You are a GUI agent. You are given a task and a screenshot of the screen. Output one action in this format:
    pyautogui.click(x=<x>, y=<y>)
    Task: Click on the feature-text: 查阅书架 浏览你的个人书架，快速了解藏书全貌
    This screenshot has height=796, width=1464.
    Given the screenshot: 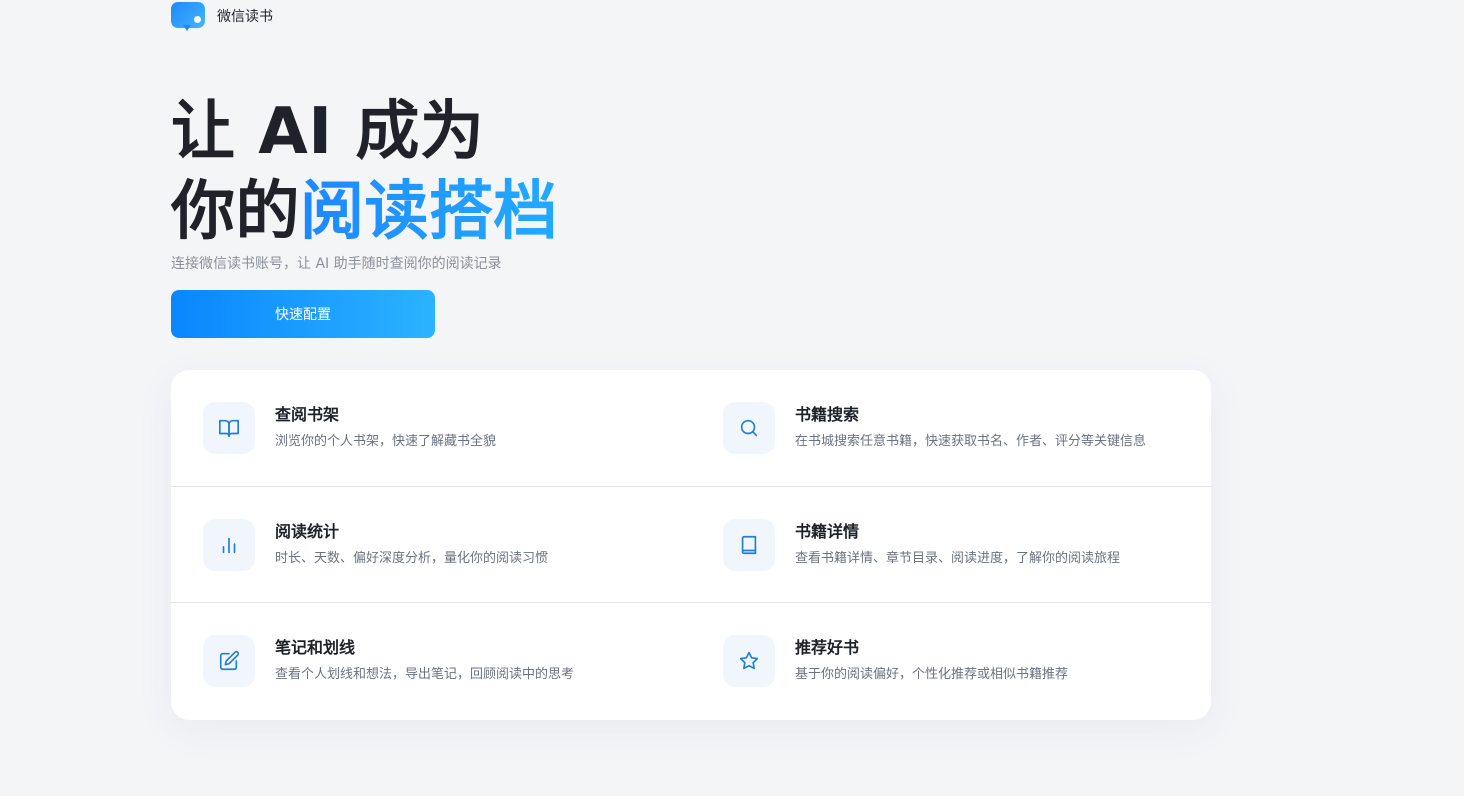 What is the action you would take?
    pyautogui.click(x=385, y=426)
    